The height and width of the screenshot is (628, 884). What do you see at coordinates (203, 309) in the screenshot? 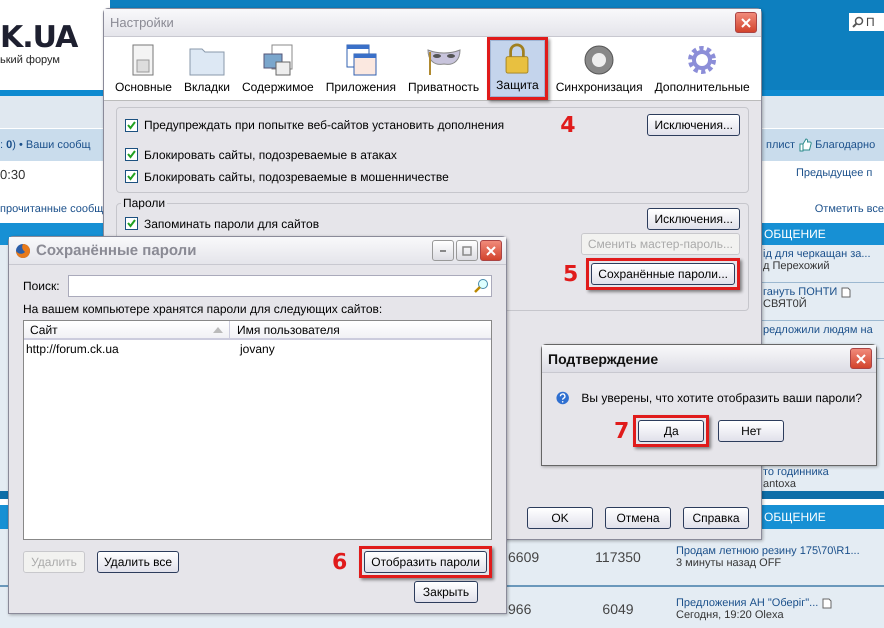
I see `info-text: На вашем компьютере хранятся пароли для следующих сайтов:` at bounding box center [203, 309].